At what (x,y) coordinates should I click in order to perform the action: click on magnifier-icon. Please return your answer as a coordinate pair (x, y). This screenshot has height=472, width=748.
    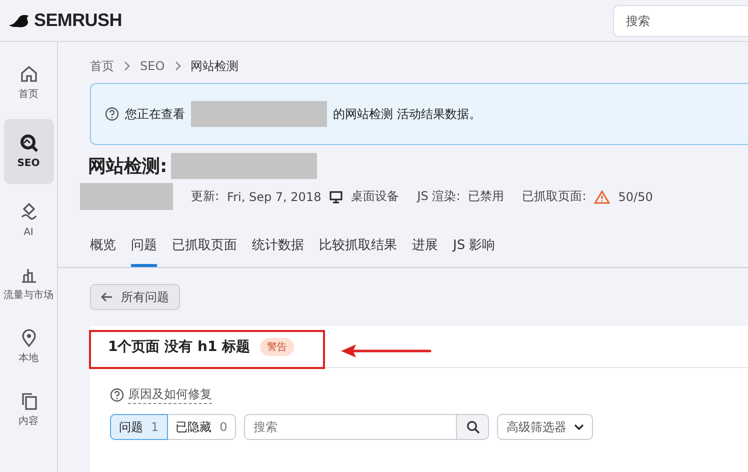
    Looking at the image, I should click on (28, 143).